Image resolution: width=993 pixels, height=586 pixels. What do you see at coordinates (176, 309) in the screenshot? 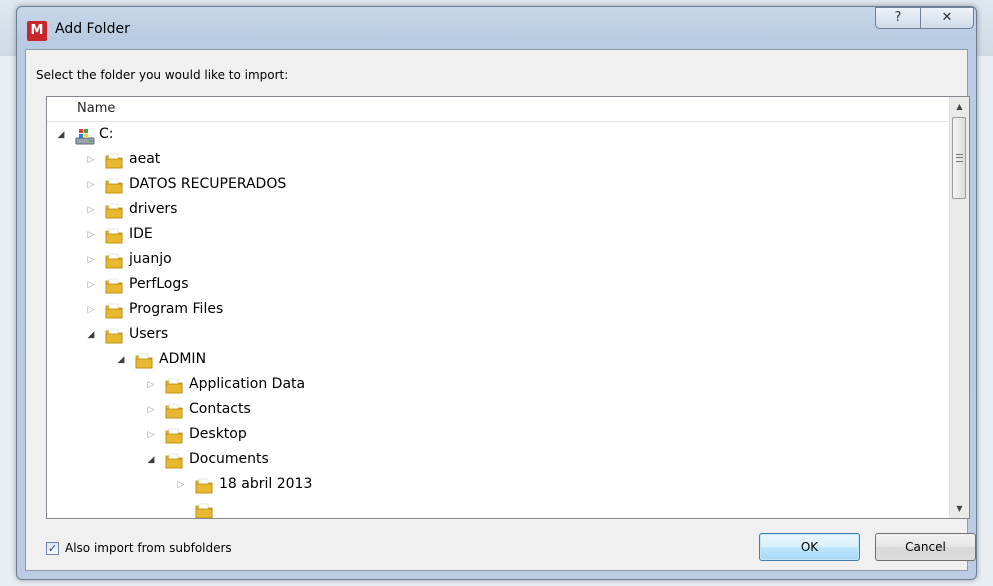
I see `tree-item-label: Program Files` at bounding box center [176, 309].